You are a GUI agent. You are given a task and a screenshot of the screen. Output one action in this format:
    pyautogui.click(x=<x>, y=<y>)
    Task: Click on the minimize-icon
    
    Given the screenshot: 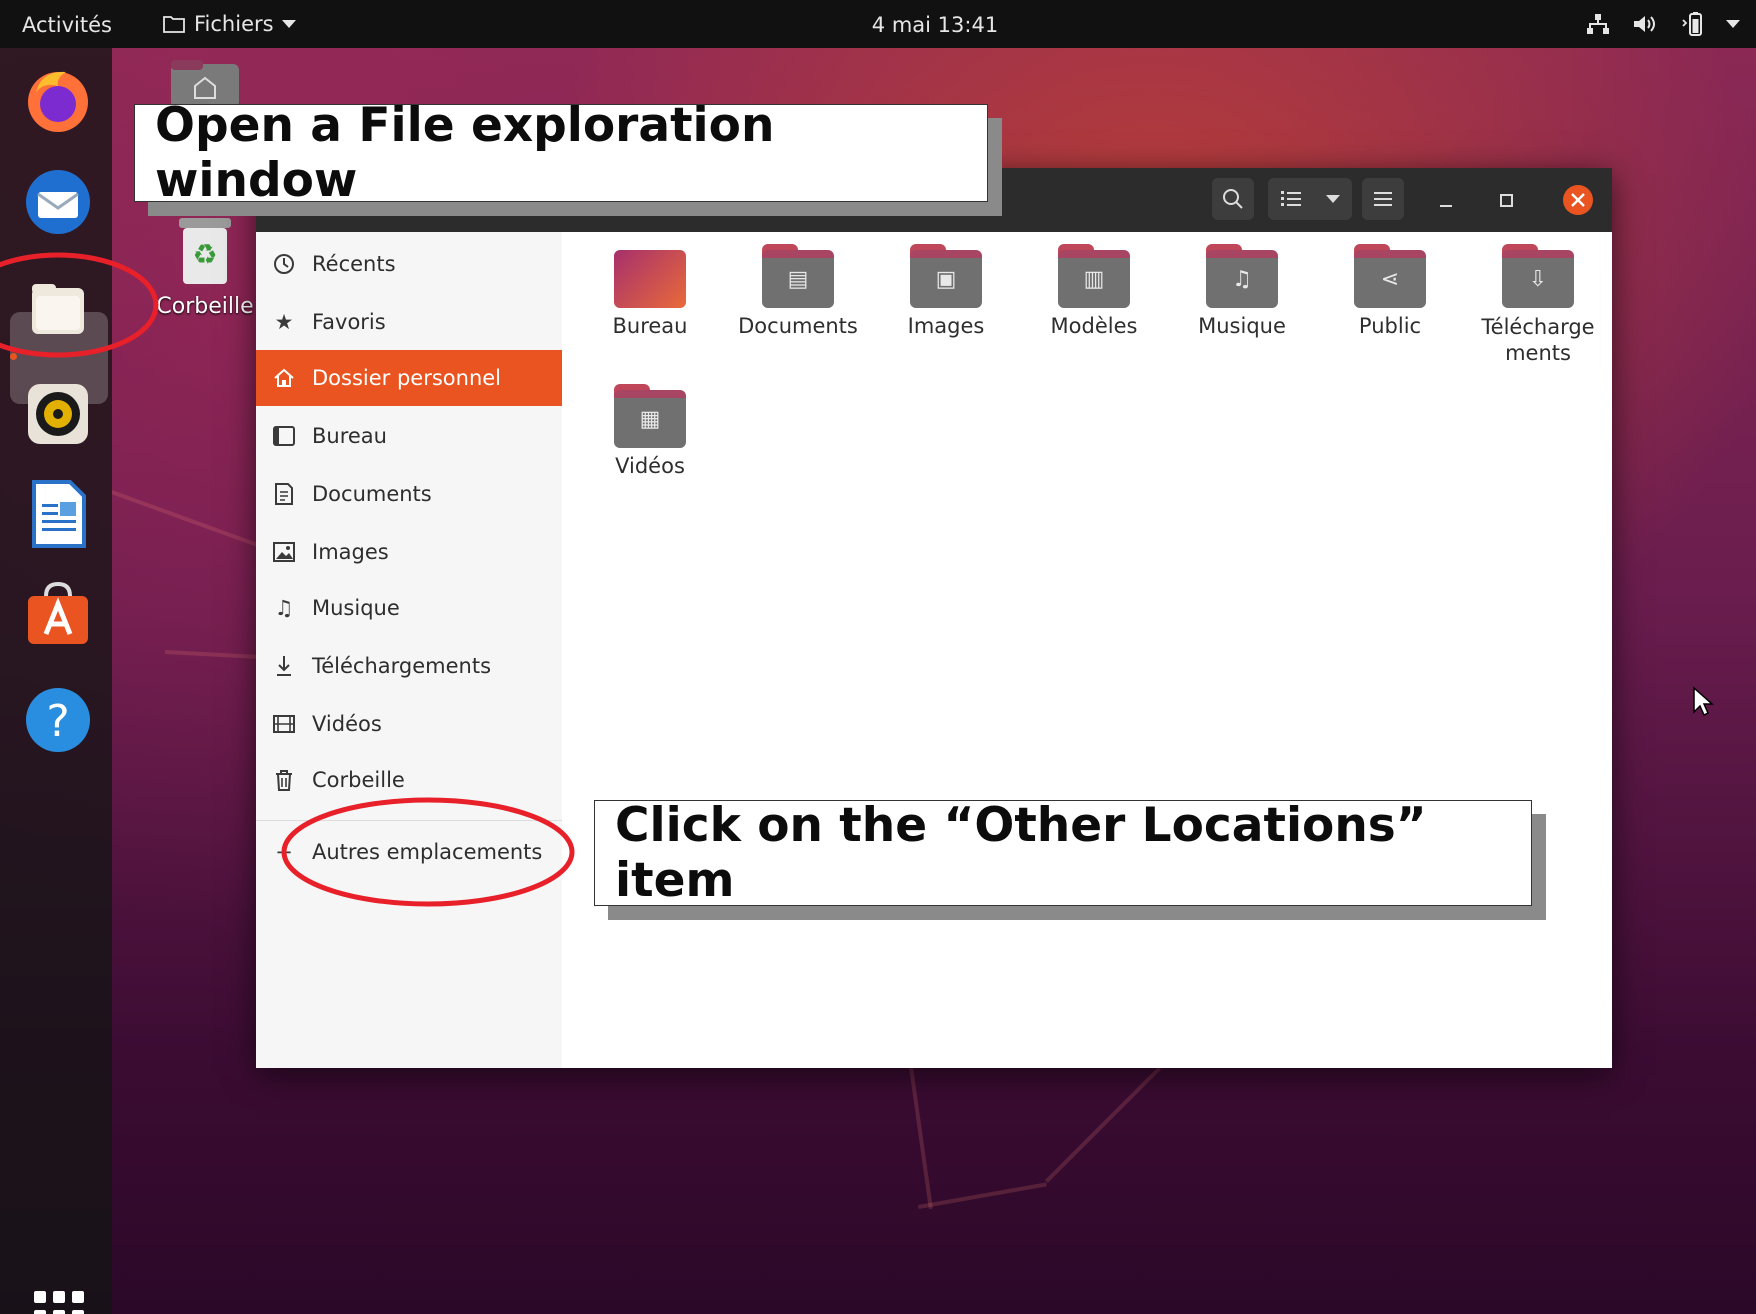 What is the action you would take?
    pyautogui.click(x=1447, y=200)
    